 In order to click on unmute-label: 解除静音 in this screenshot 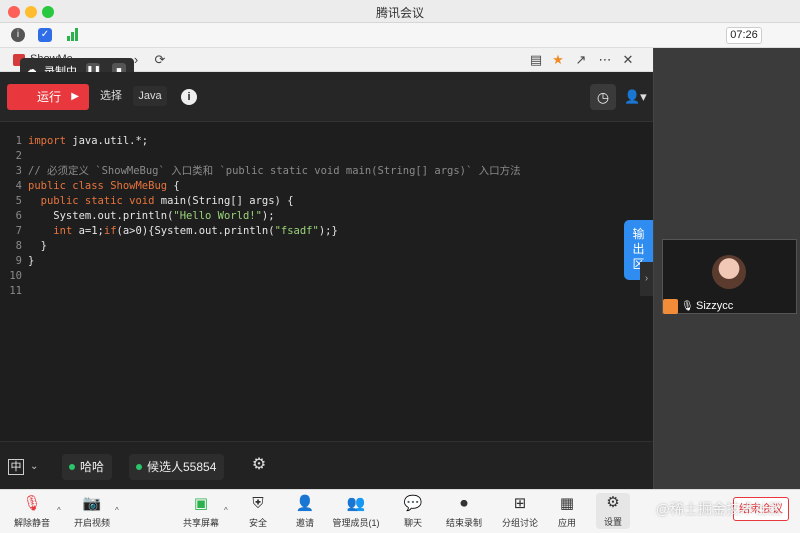, I will do `click(31, 523)`.